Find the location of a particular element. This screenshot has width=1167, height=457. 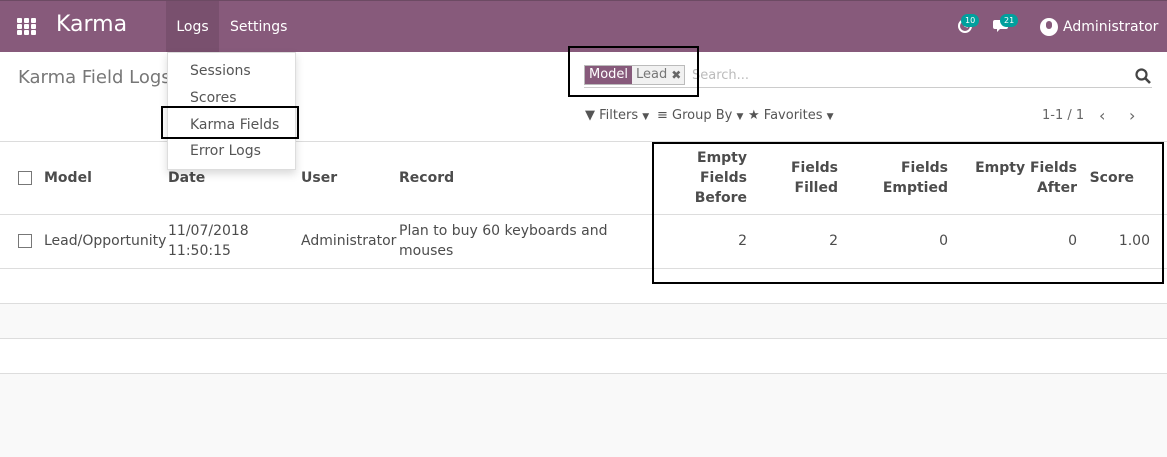

user-menu: Administrator is located at coordinates (1099, 27).